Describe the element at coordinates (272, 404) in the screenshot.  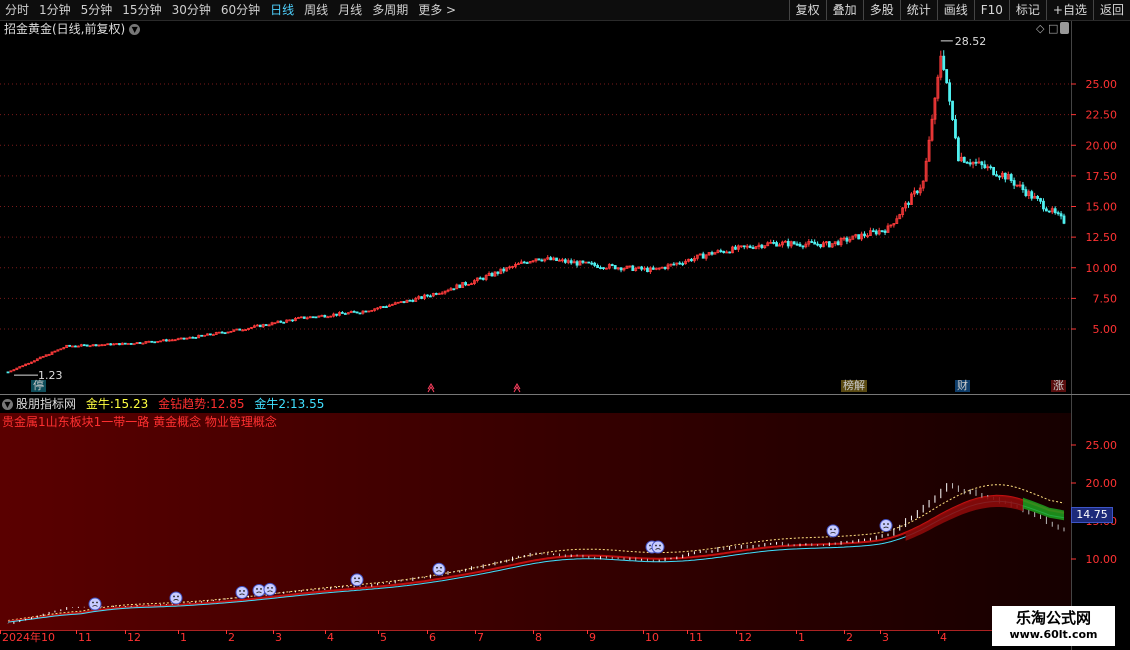
I see `field-jinniu2-label: 金牛2:` at that location.